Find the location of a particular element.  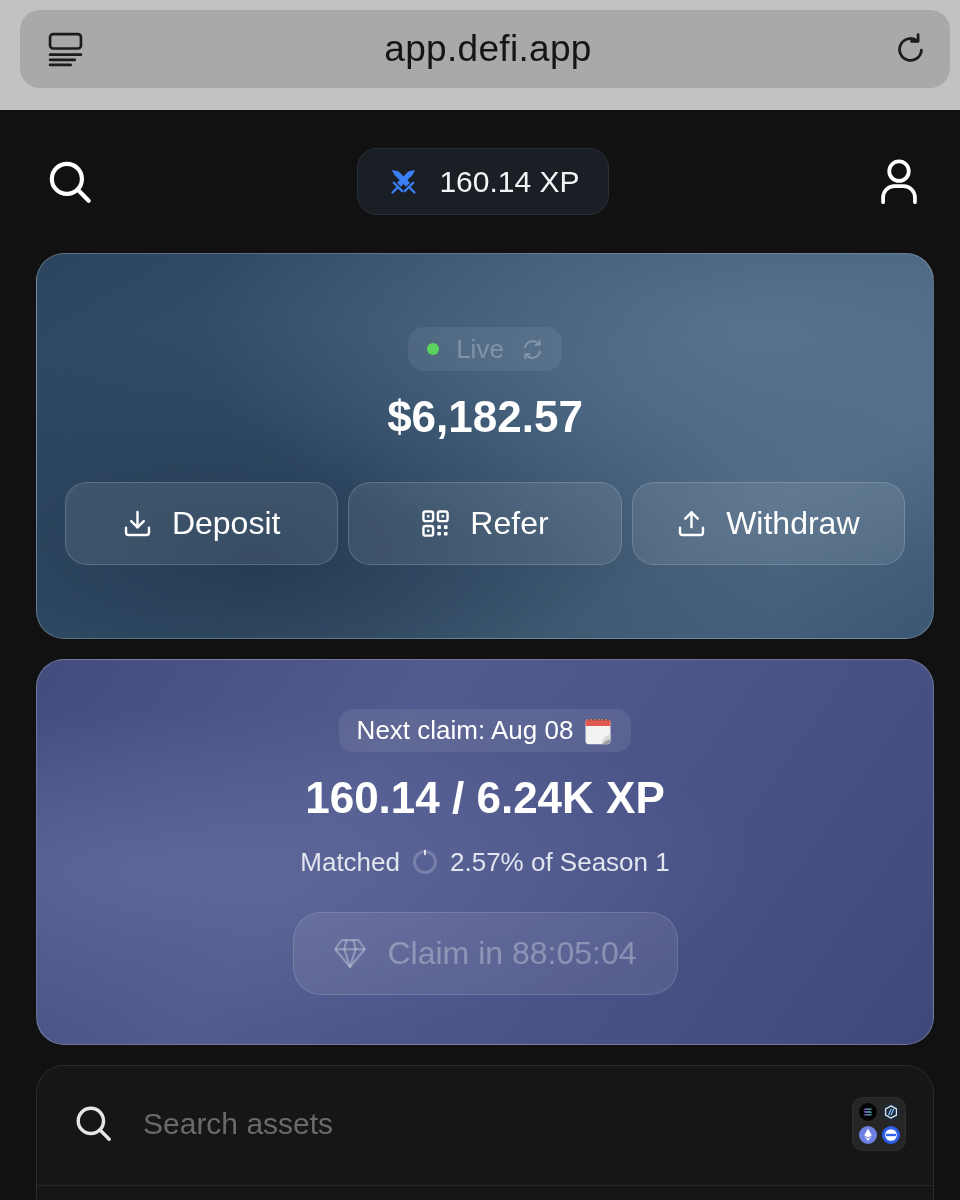

upload-icon is located at coordinates (692, 523).